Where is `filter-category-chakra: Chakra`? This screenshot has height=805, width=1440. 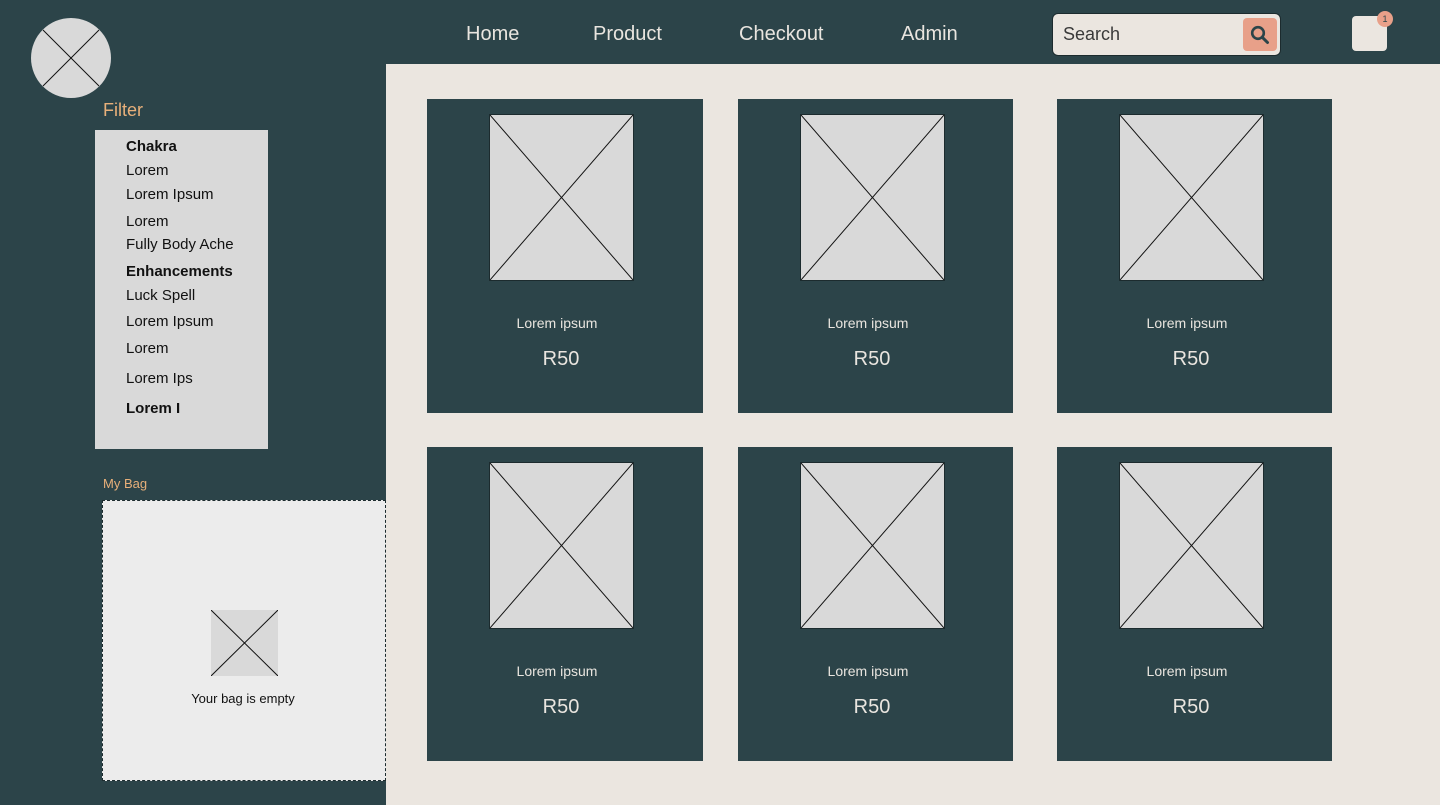 filter-category-chakra: Chakra is located at coordinates (151, 146).